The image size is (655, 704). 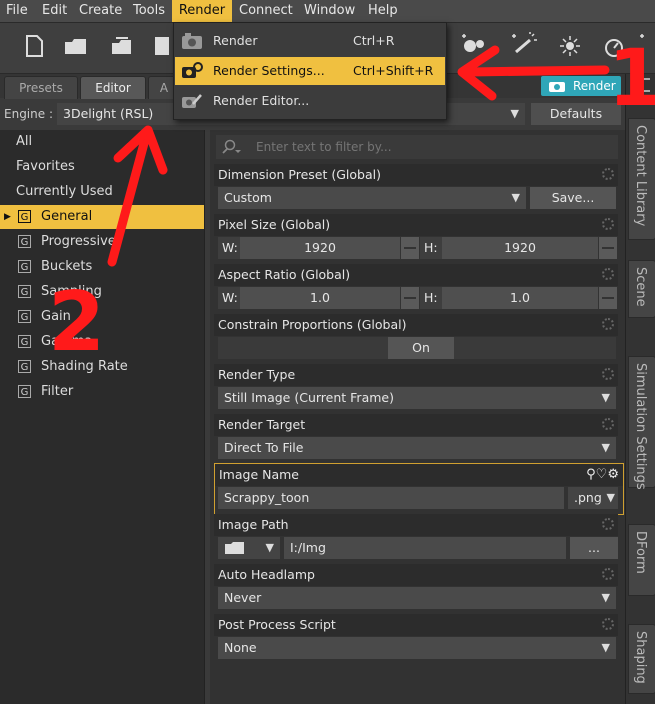 What do you see at coordinates (76, 322) in the screenshot?
I see `annotation-number-two: 2` at bounding box center [76, 322].